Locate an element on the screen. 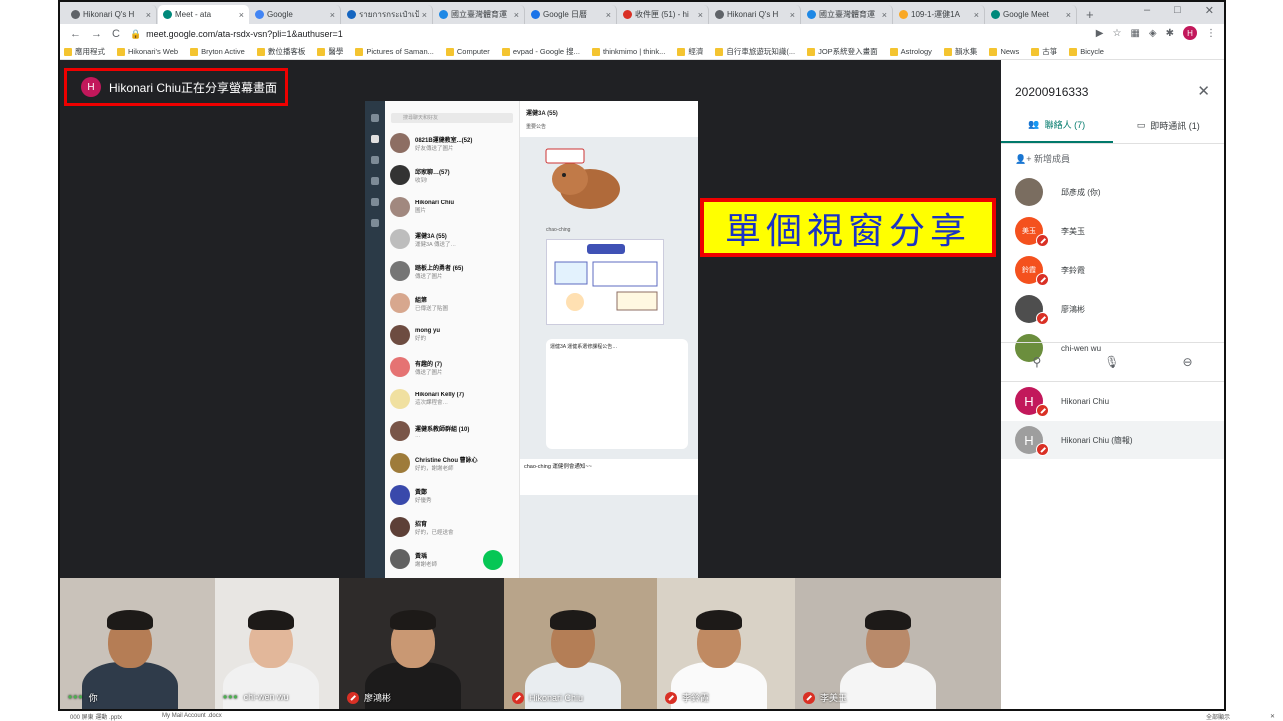  person-name: 邱彥成 (你) is located at coordinates (1081, 192).